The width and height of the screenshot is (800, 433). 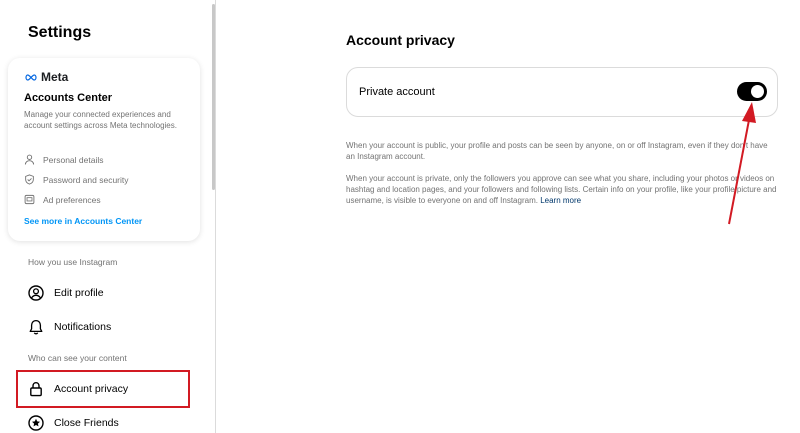 What do you see at coordinates (60, 32) in the screenshot?
I see `sidebar-title: Settings` at bounding box center [60, 32].